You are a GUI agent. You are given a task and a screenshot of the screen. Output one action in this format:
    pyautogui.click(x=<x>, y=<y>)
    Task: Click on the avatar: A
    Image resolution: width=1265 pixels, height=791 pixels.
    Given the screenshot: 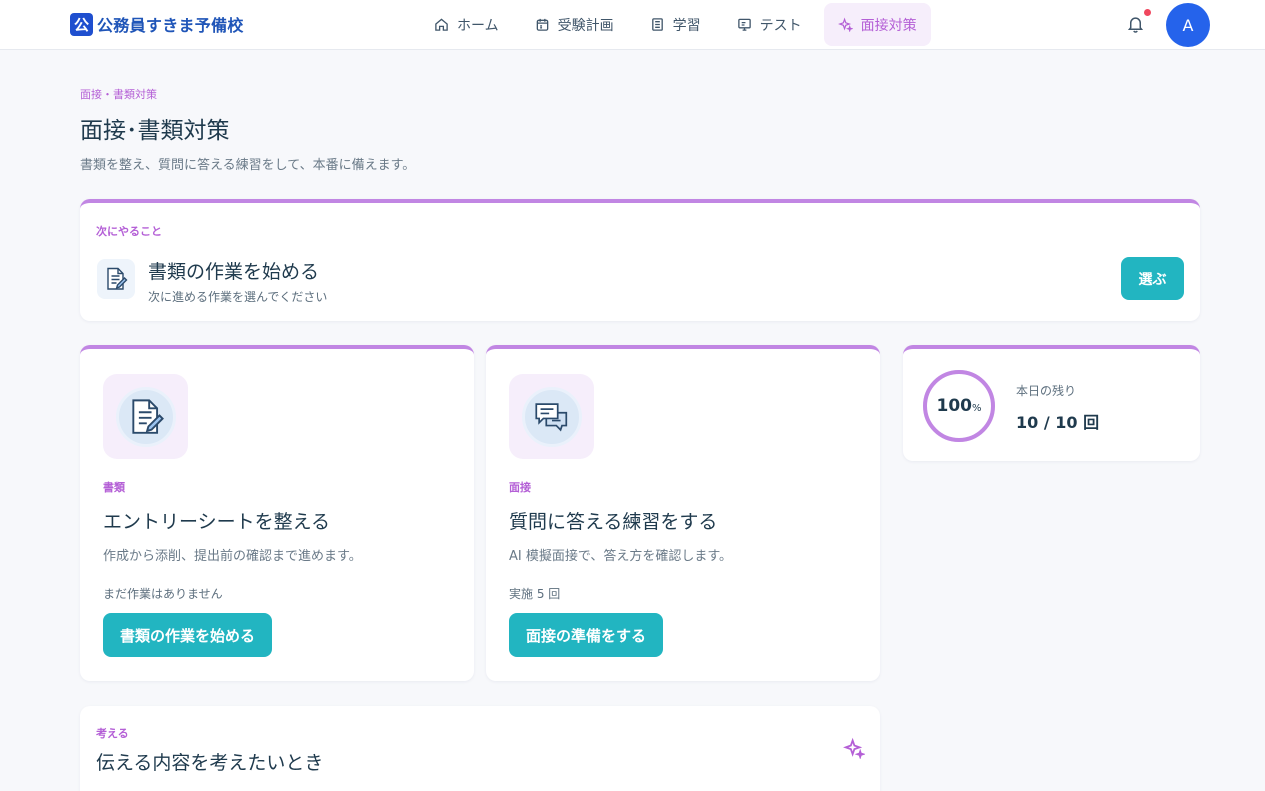 What is the action you would take?
    pyautogui.click(x=1188, y=25)
    